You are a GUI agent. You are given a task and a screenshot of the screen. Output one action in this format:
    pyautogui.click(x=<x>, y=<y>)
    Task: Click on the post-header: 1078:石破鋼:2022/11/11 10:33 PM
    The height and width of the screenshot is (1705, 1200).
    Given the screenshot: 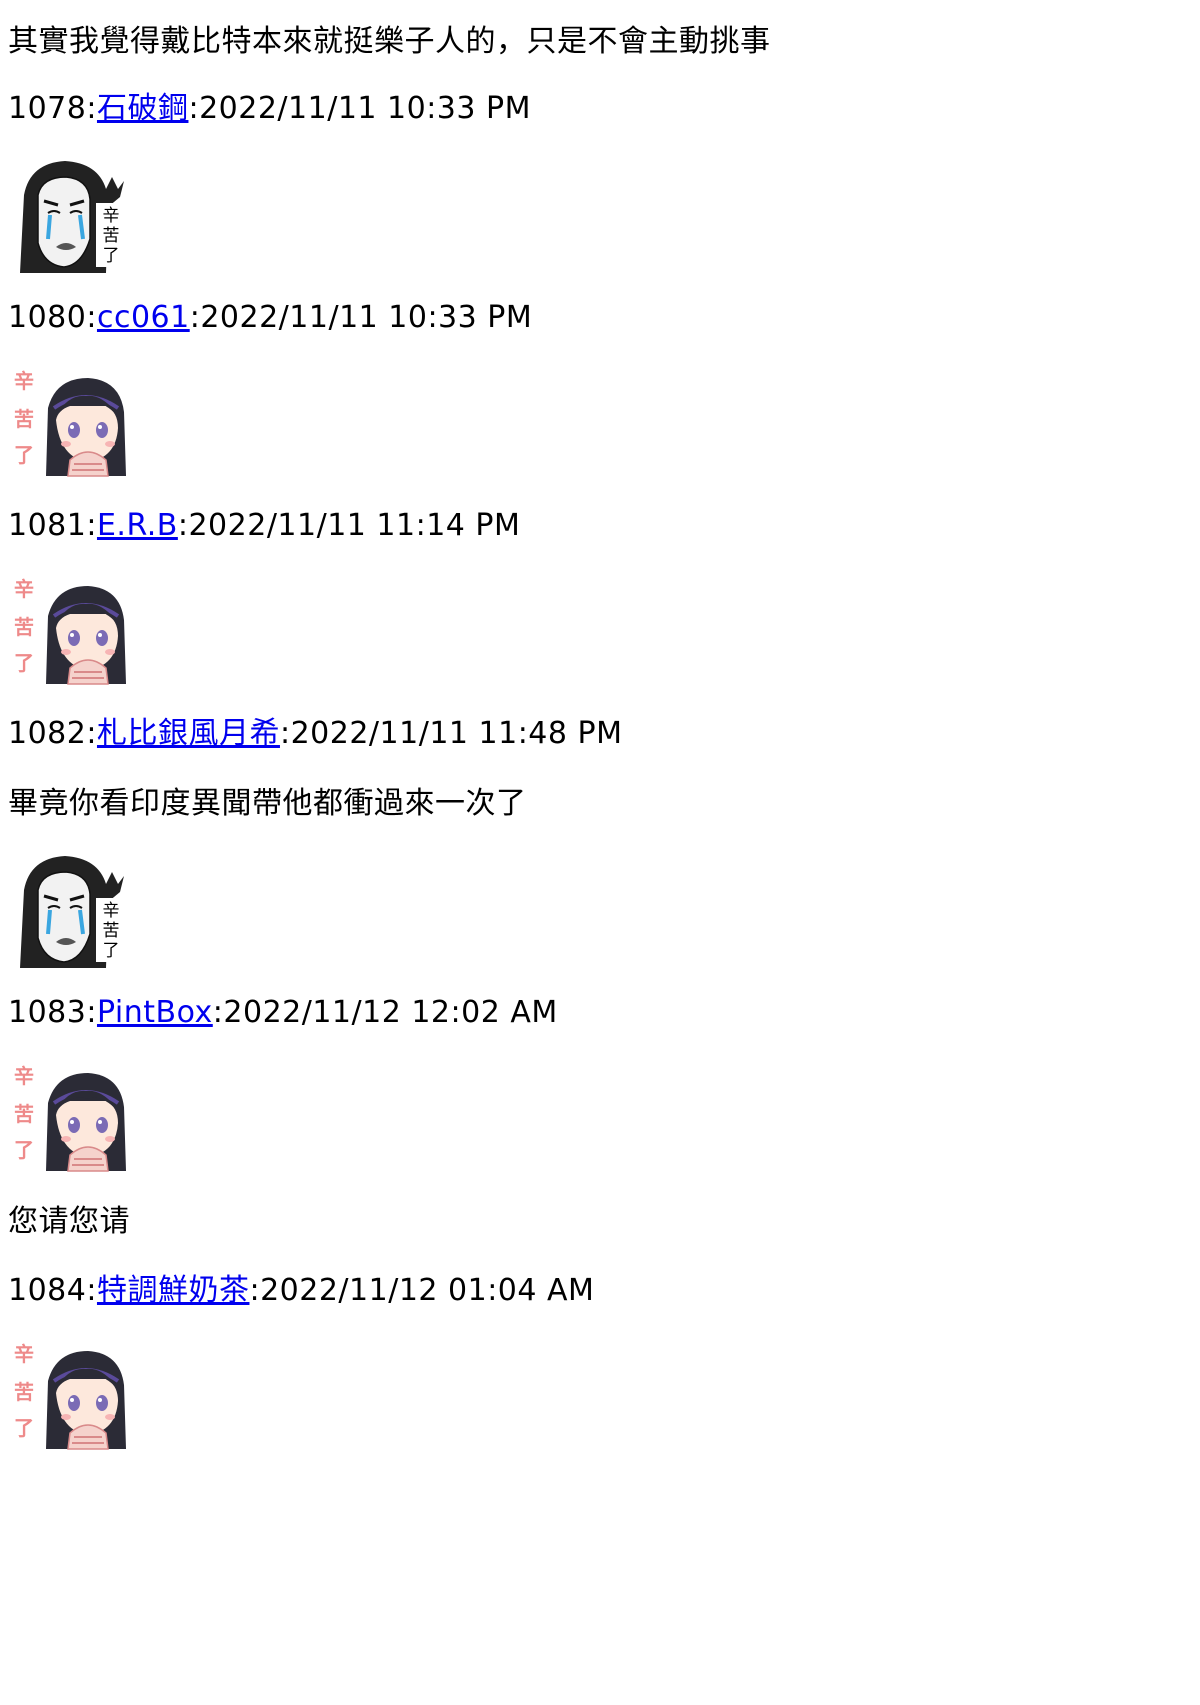 What is the action you would take?
    pyautogui.click(x=269, y=108)
    